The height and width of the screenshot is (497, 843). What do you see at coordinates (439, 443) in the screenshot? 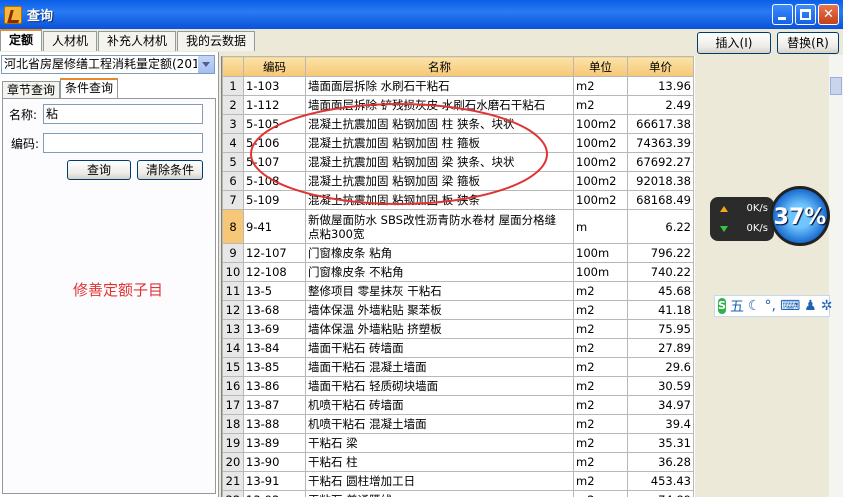
I see `name-cell: 干粘石 梁` at bounding box center [439, 443].